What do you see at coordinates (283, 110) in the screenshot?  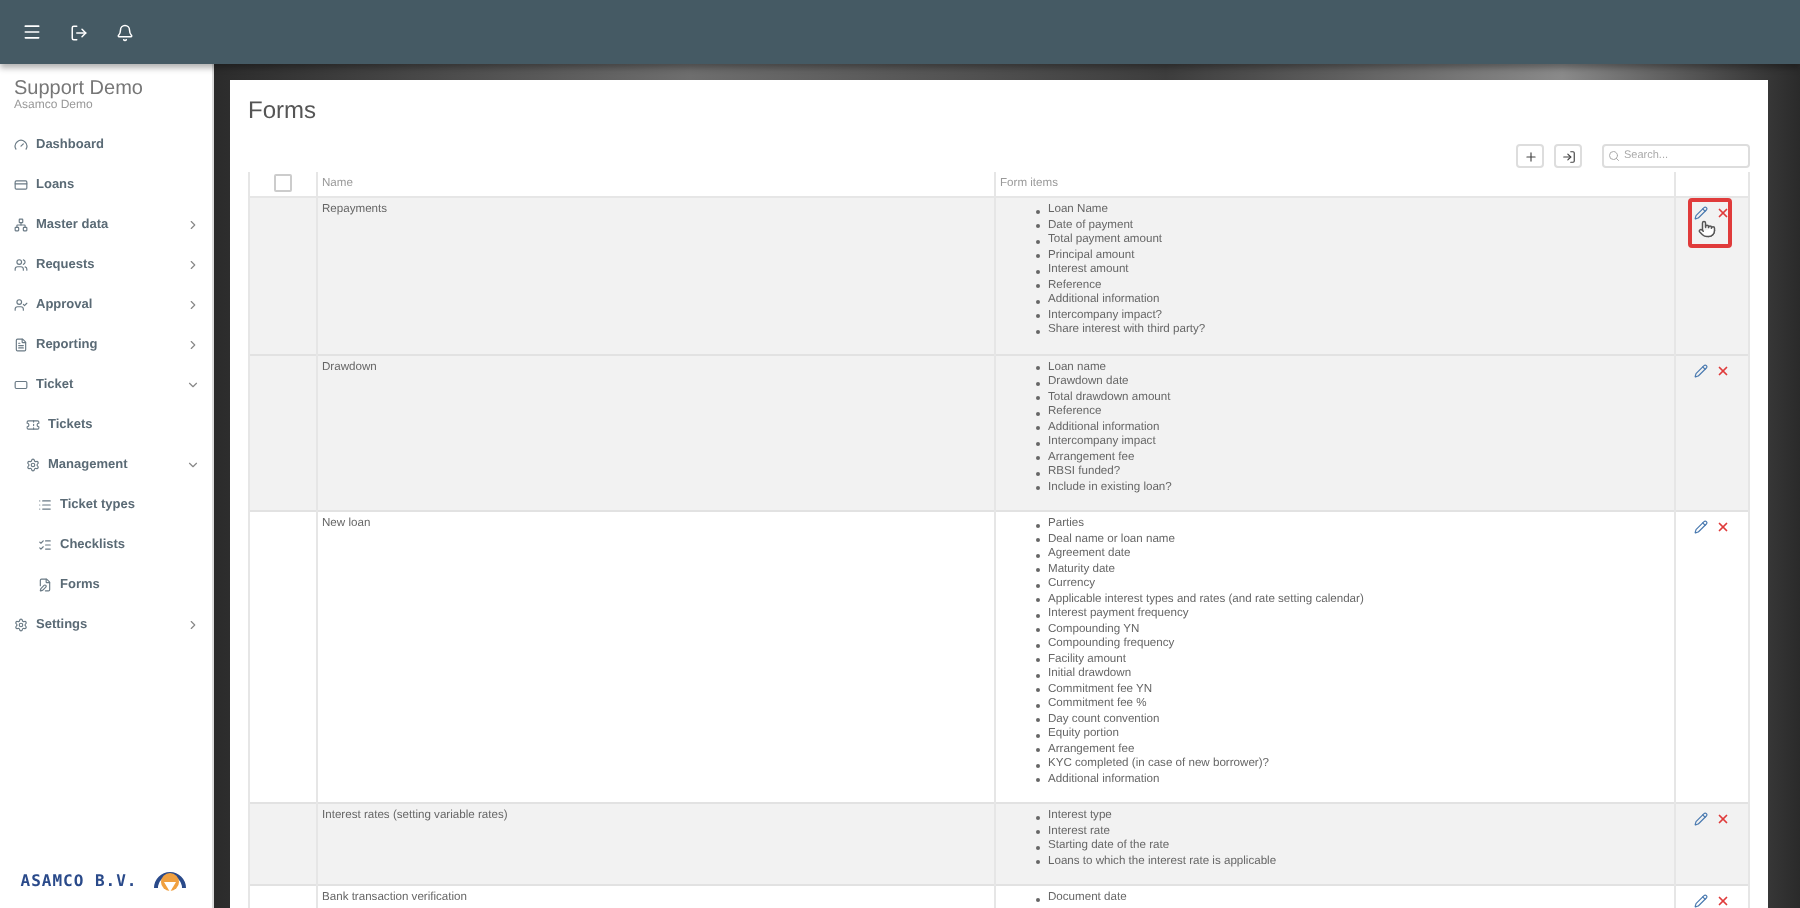 I see `page-title: Forms` at bounding box center [283, 110].